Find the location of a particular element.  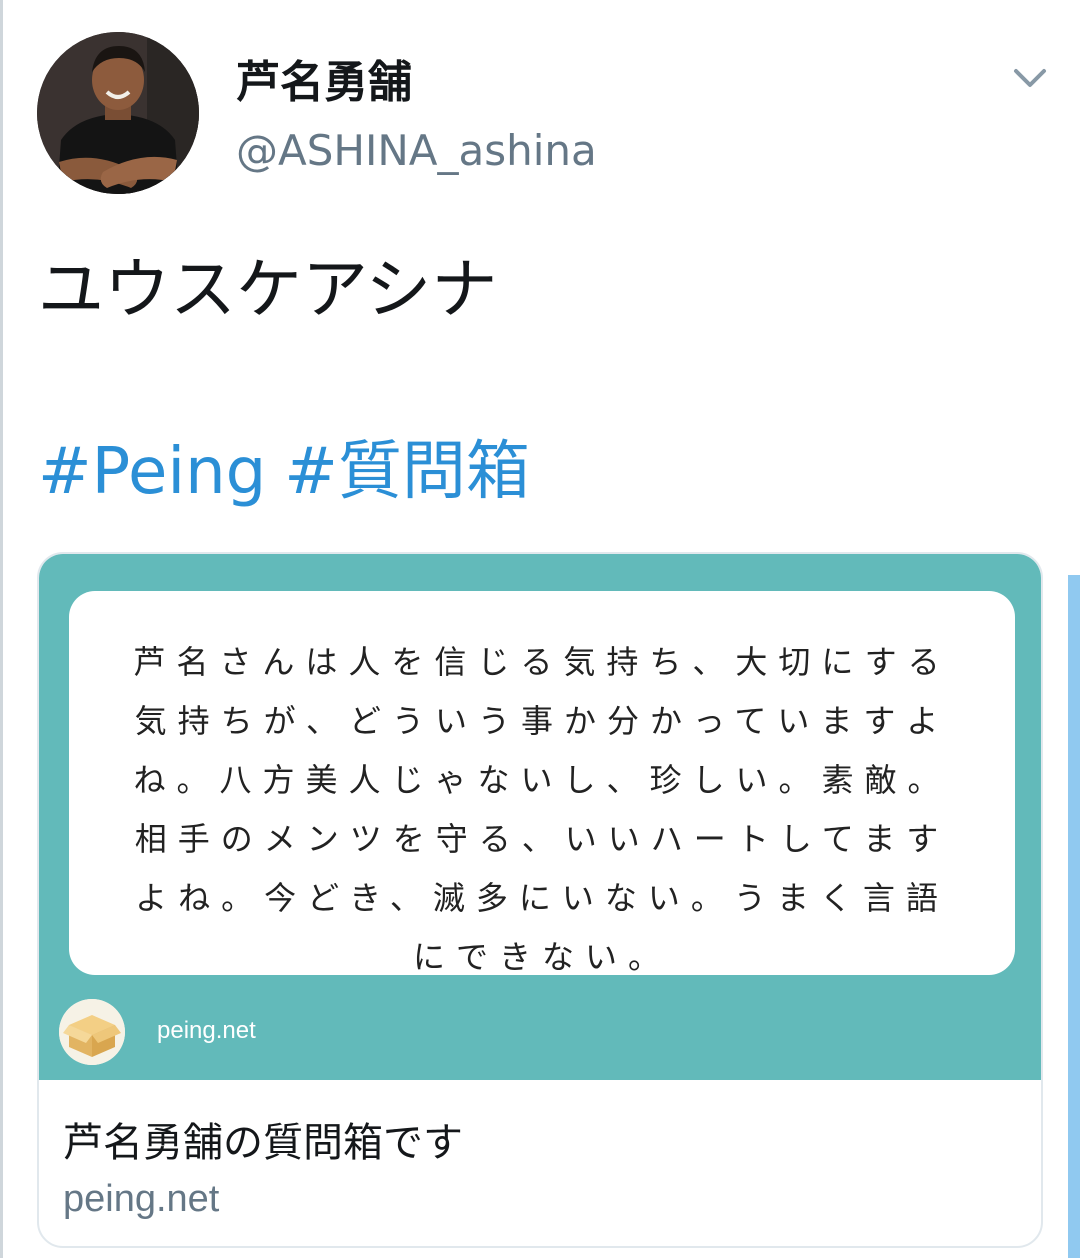

tweet-text: ユウスケアシナ is located at coordinates (268, 289).